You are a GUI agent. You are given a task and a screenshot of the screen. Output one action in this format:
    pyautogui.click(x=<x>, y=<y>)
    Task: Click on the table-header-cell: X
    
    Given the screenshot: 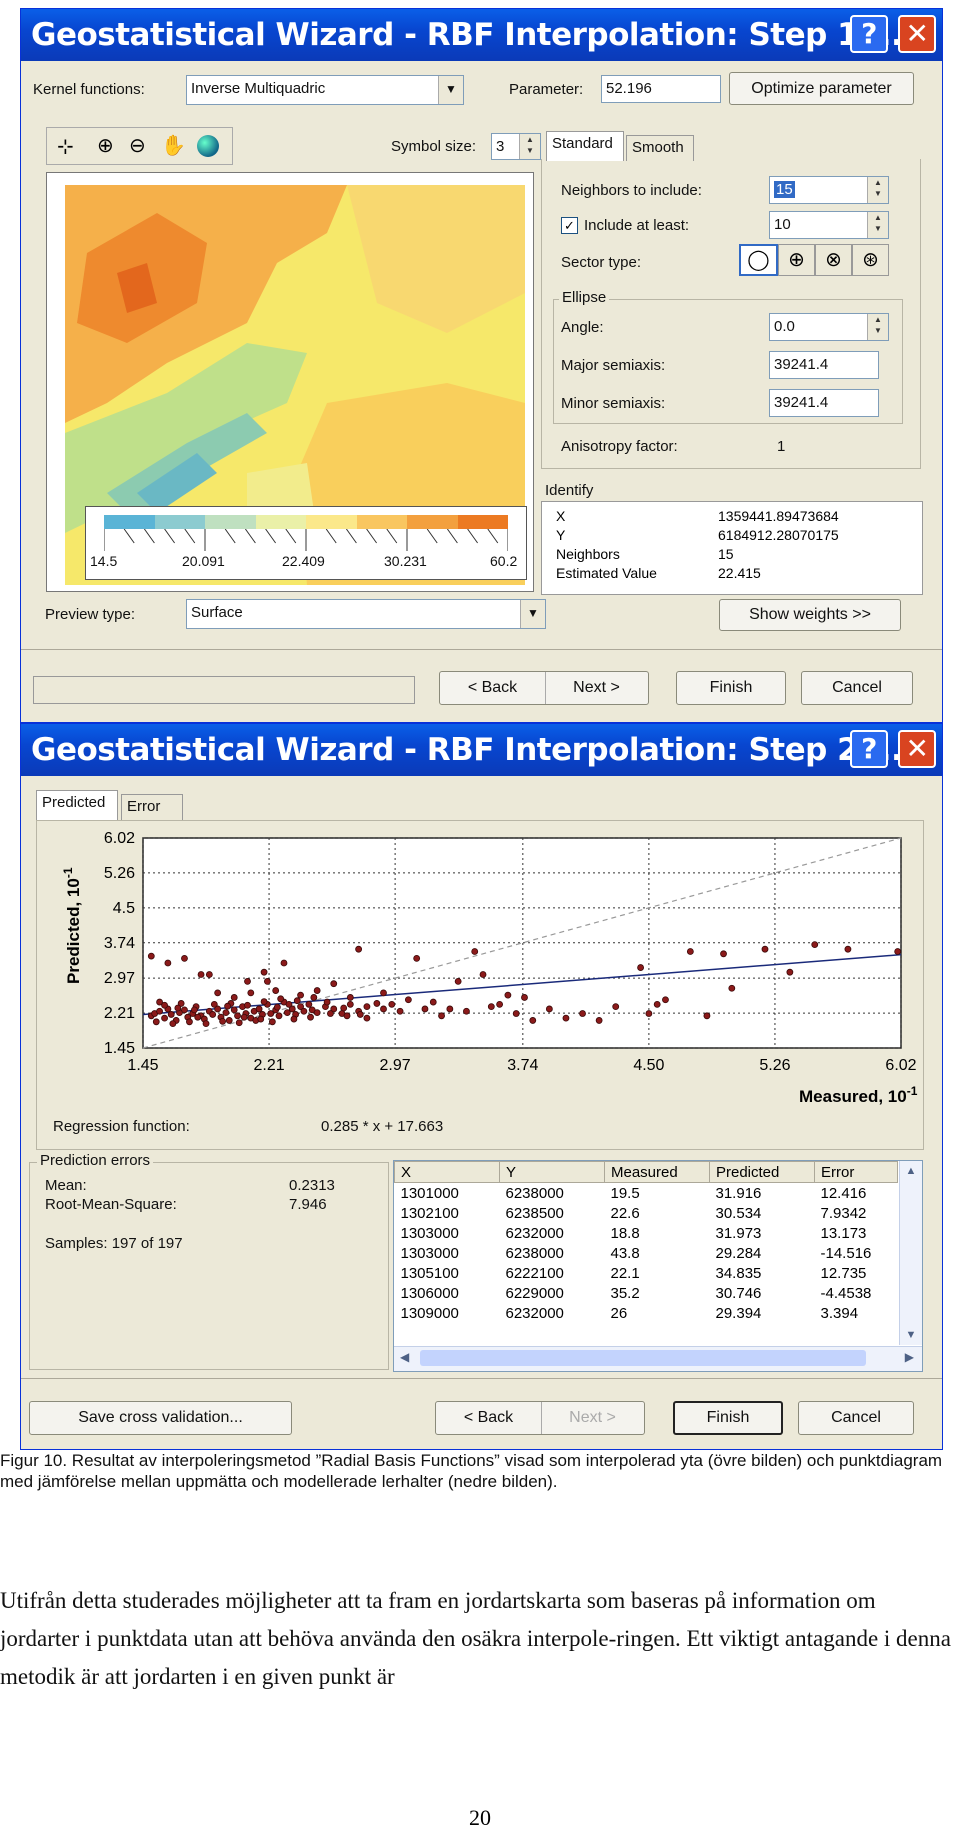 What is the action you would take?
    pyautogui.click(x=447, y=1172)
    